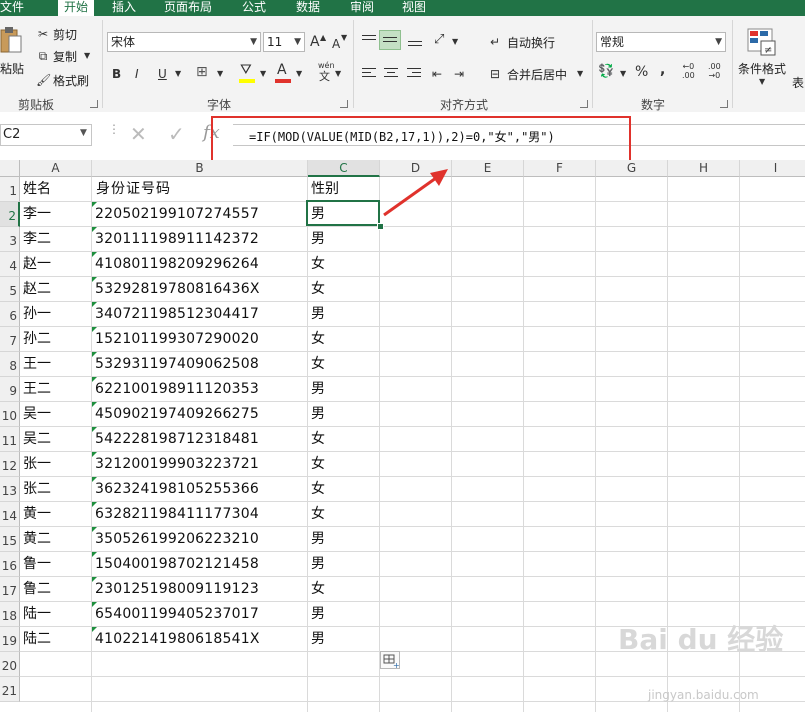 This screenshot has height=712, width=805. I want to click on clipboard-launcher-icon, so click(94, 104).